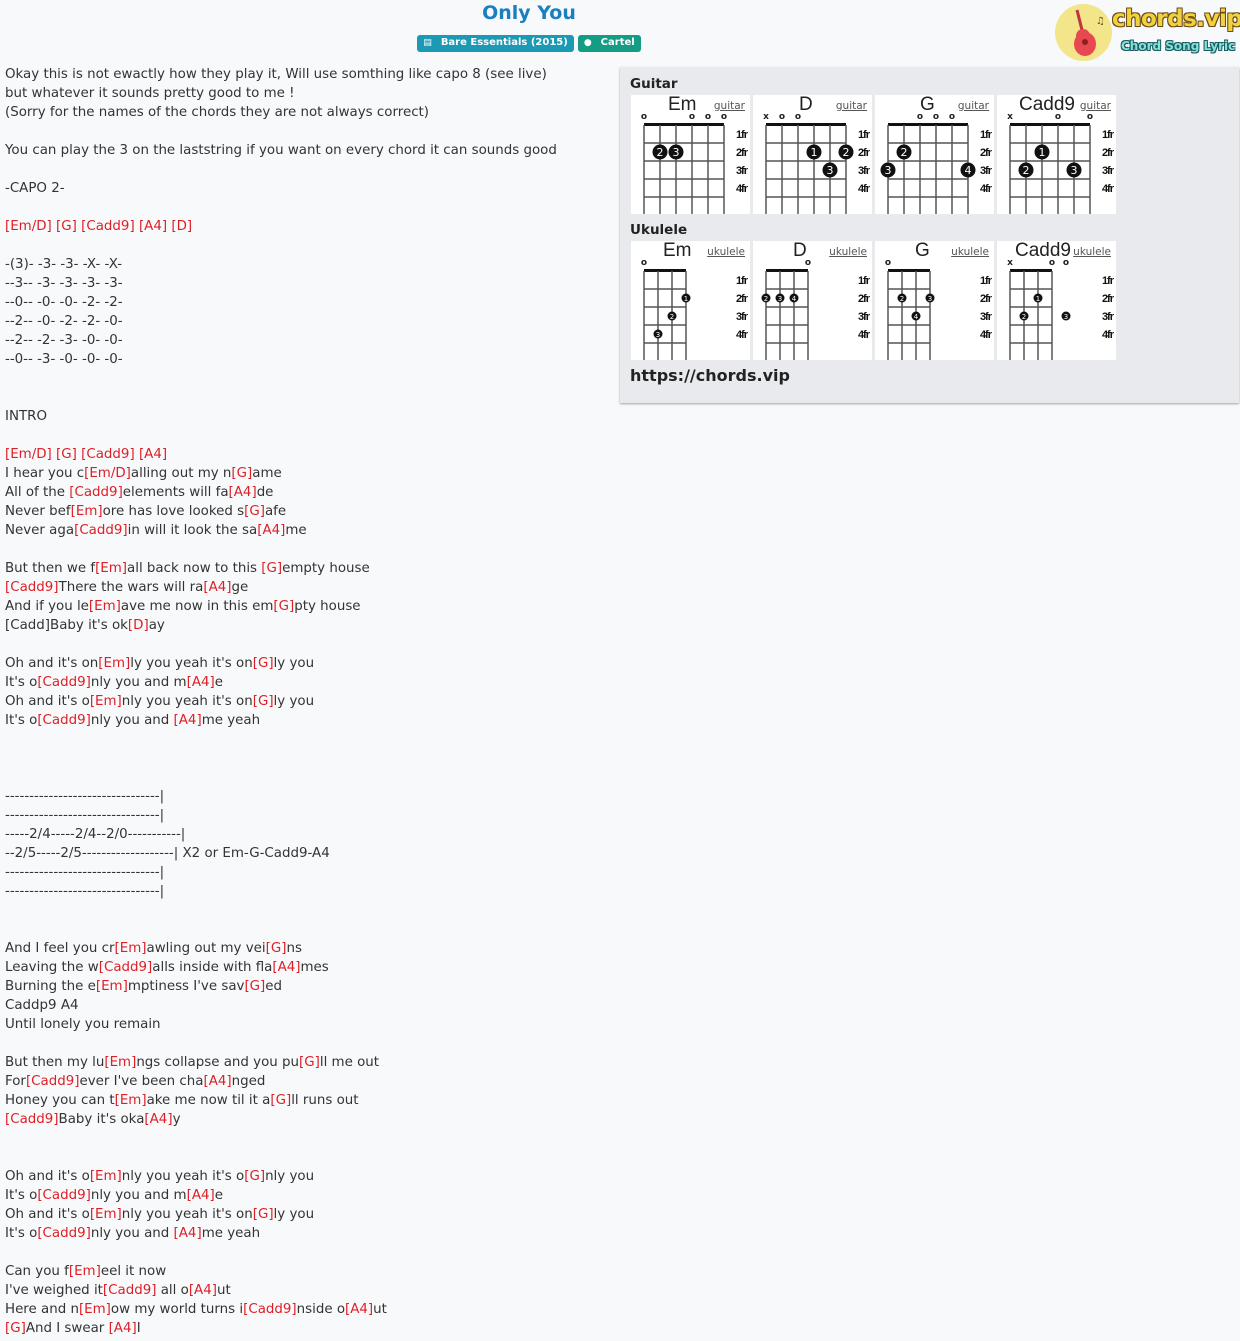  I want to click on artist-badge: ● Cartel, so click(609, 43).